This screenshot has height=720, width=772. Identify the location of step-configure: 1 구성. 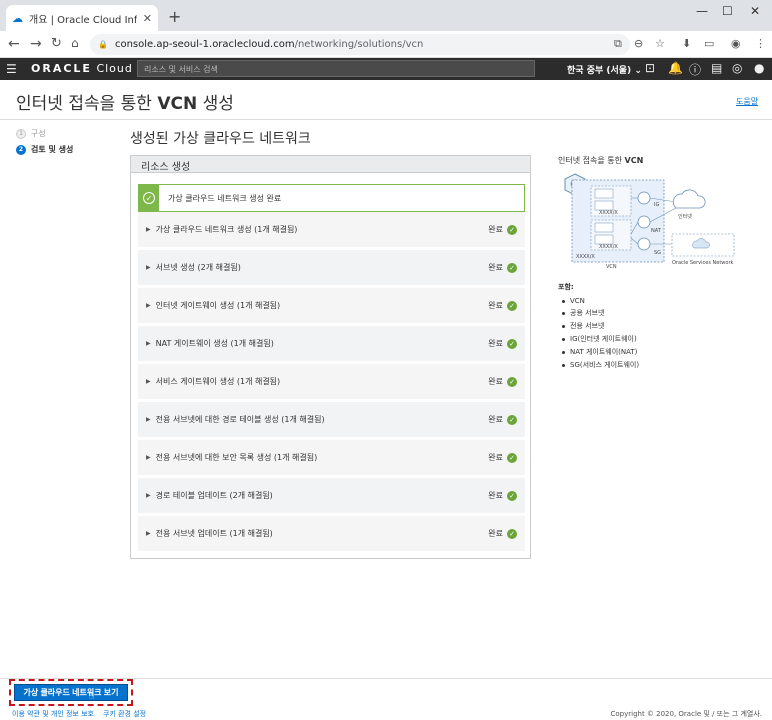
(44, 133).